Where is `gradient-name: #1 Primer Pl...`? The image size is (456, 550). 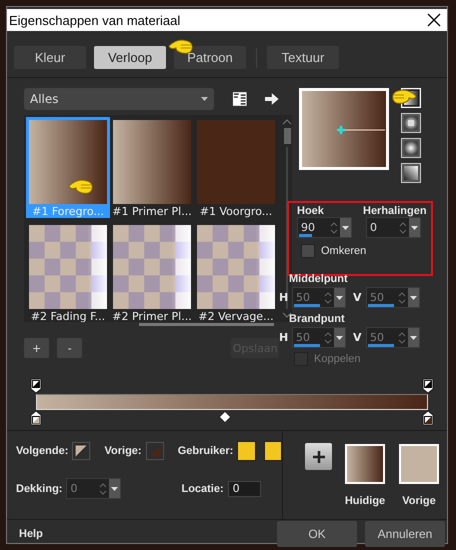 gradient-name: #1 Primer Pl... is located at coordinates (152, 211).